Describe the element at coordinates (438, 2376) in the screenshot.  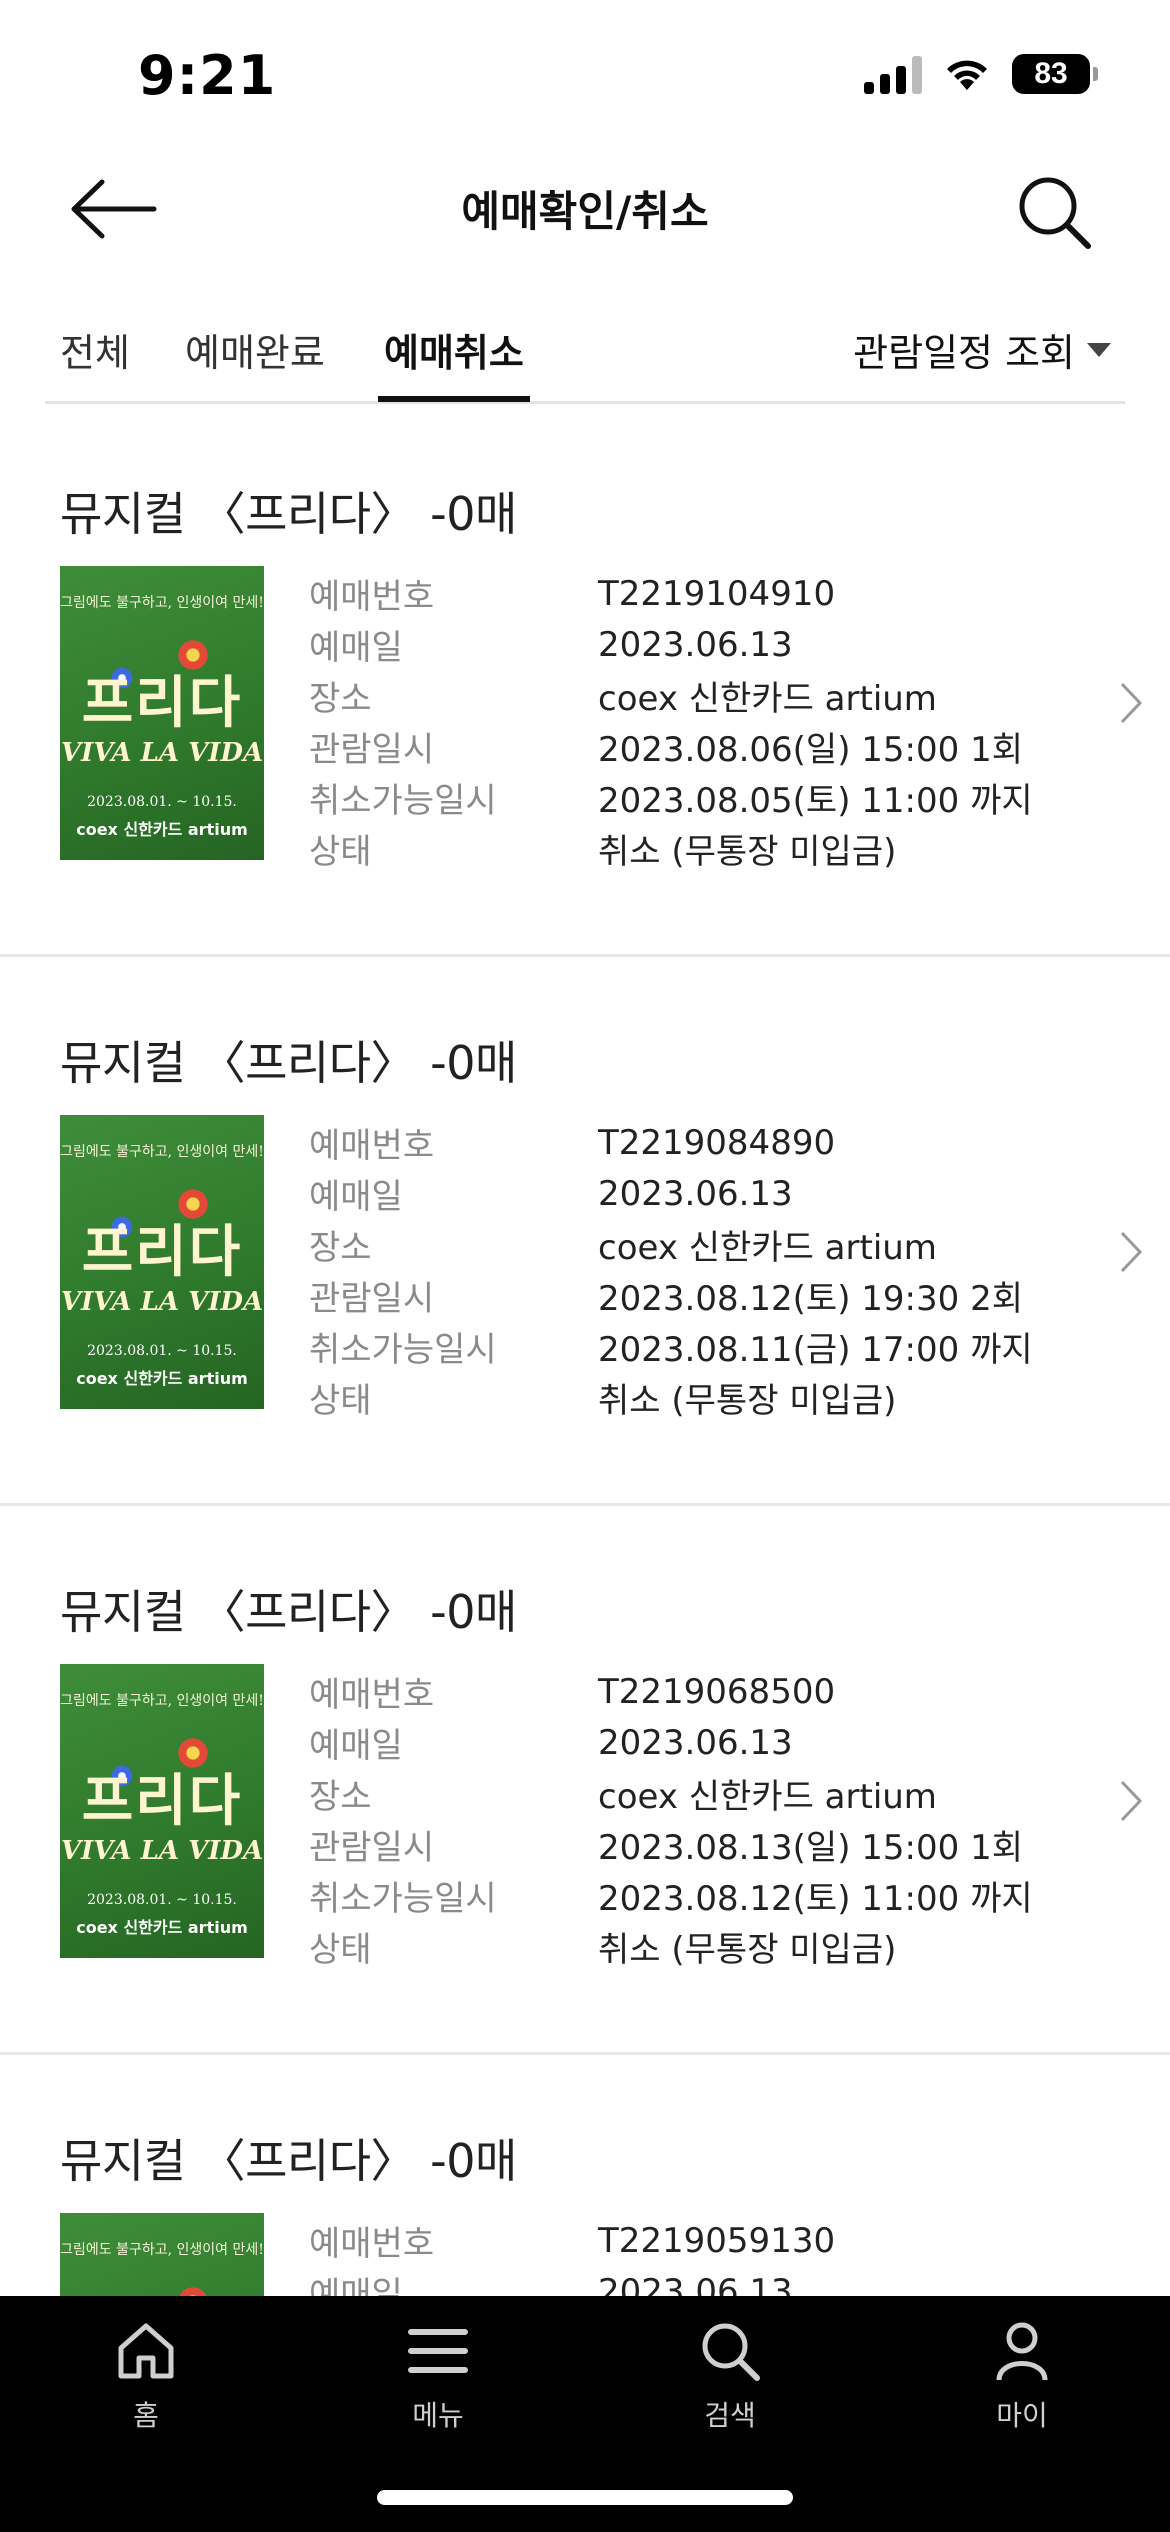
I see `nav-menu: 메뉴` at that location.